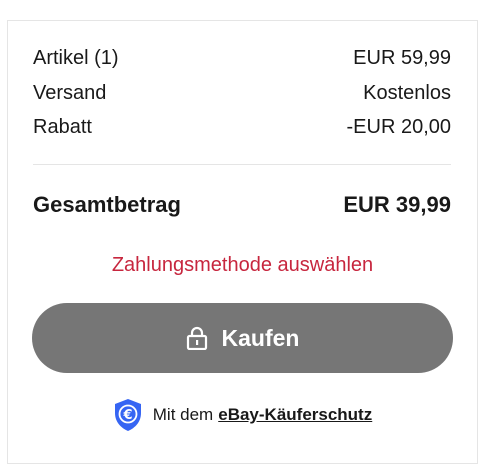 The width and height of the screenshot is (500, 474). Describe the element at coordinates (242, 58) in the screenshot. I see `items-row: Artikel (1) EUR 59,99` at that location.